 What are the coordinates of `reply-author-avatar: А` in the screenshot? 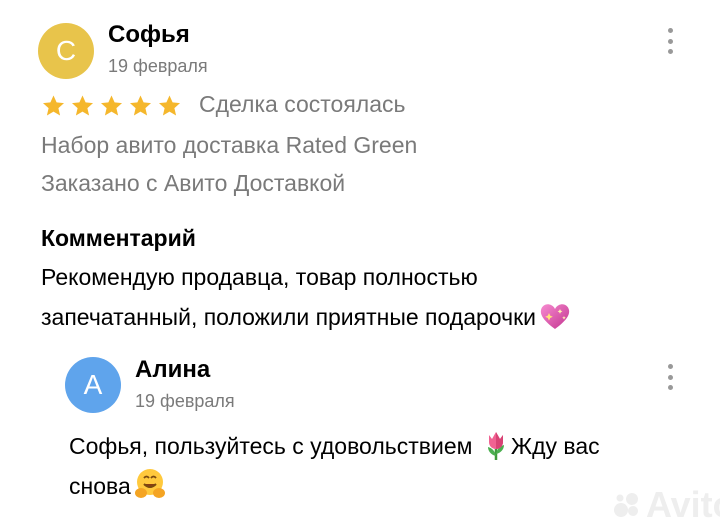 It's located at (93, 385).